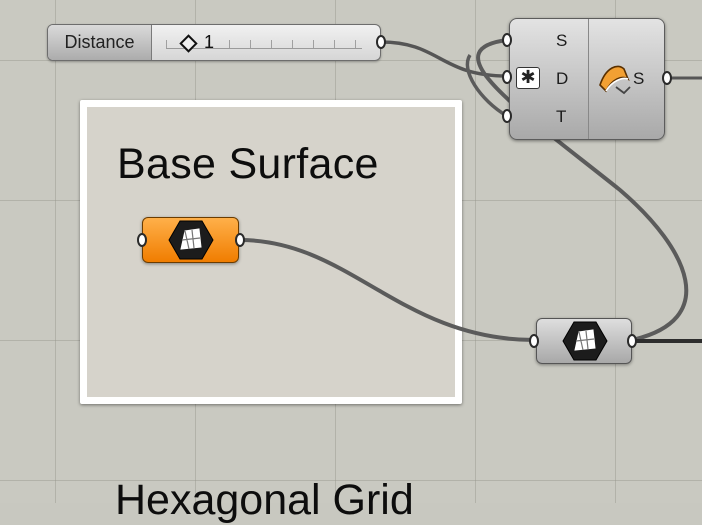  What do you see at coordinates (534, 341) in the screenshot?
I see `param-input-port` at bounding box center [534, 341].